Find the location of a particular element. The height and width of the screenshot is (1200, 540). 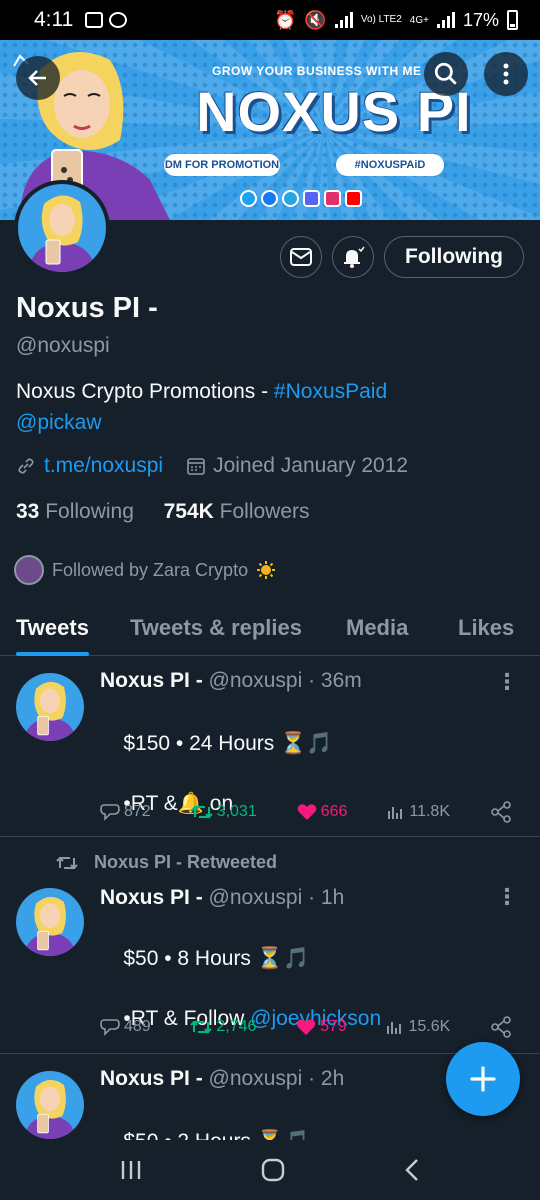

recent-apps-icon is located at coordinates (131, 1170).